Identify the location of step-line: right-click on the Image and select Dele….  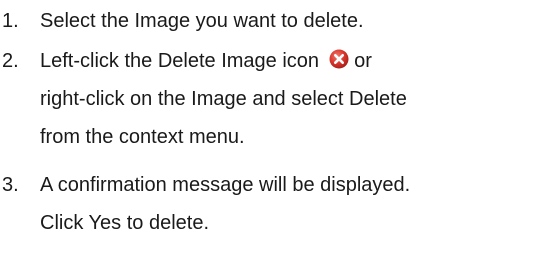
(223, 99).